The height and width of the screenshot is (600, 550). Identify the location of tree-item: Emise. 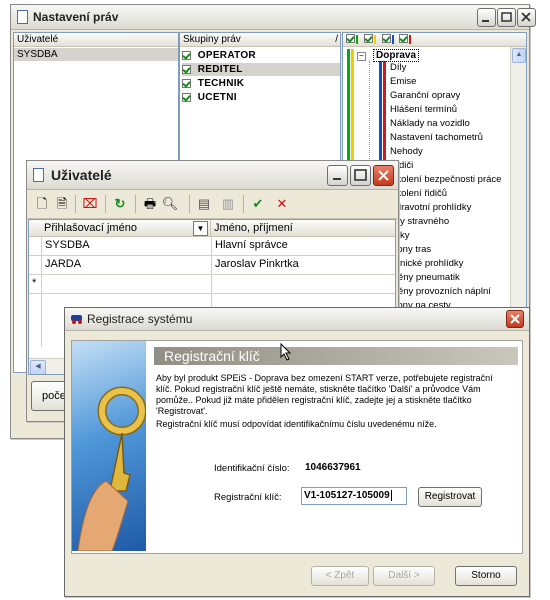
(403, 81).